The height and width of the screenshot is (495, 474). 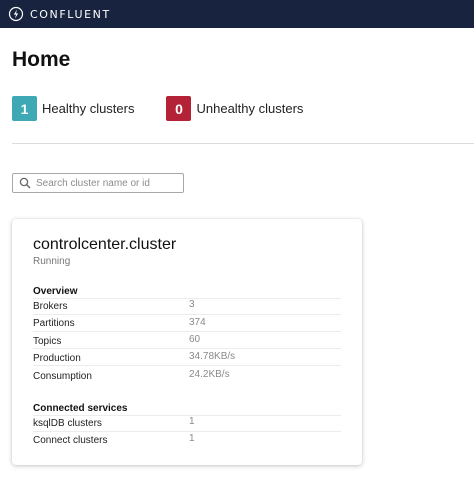 What do you see at coordinates (195, 339) in the screenshot?
I see `topics-value: 60` at bounding box center [195, 339].